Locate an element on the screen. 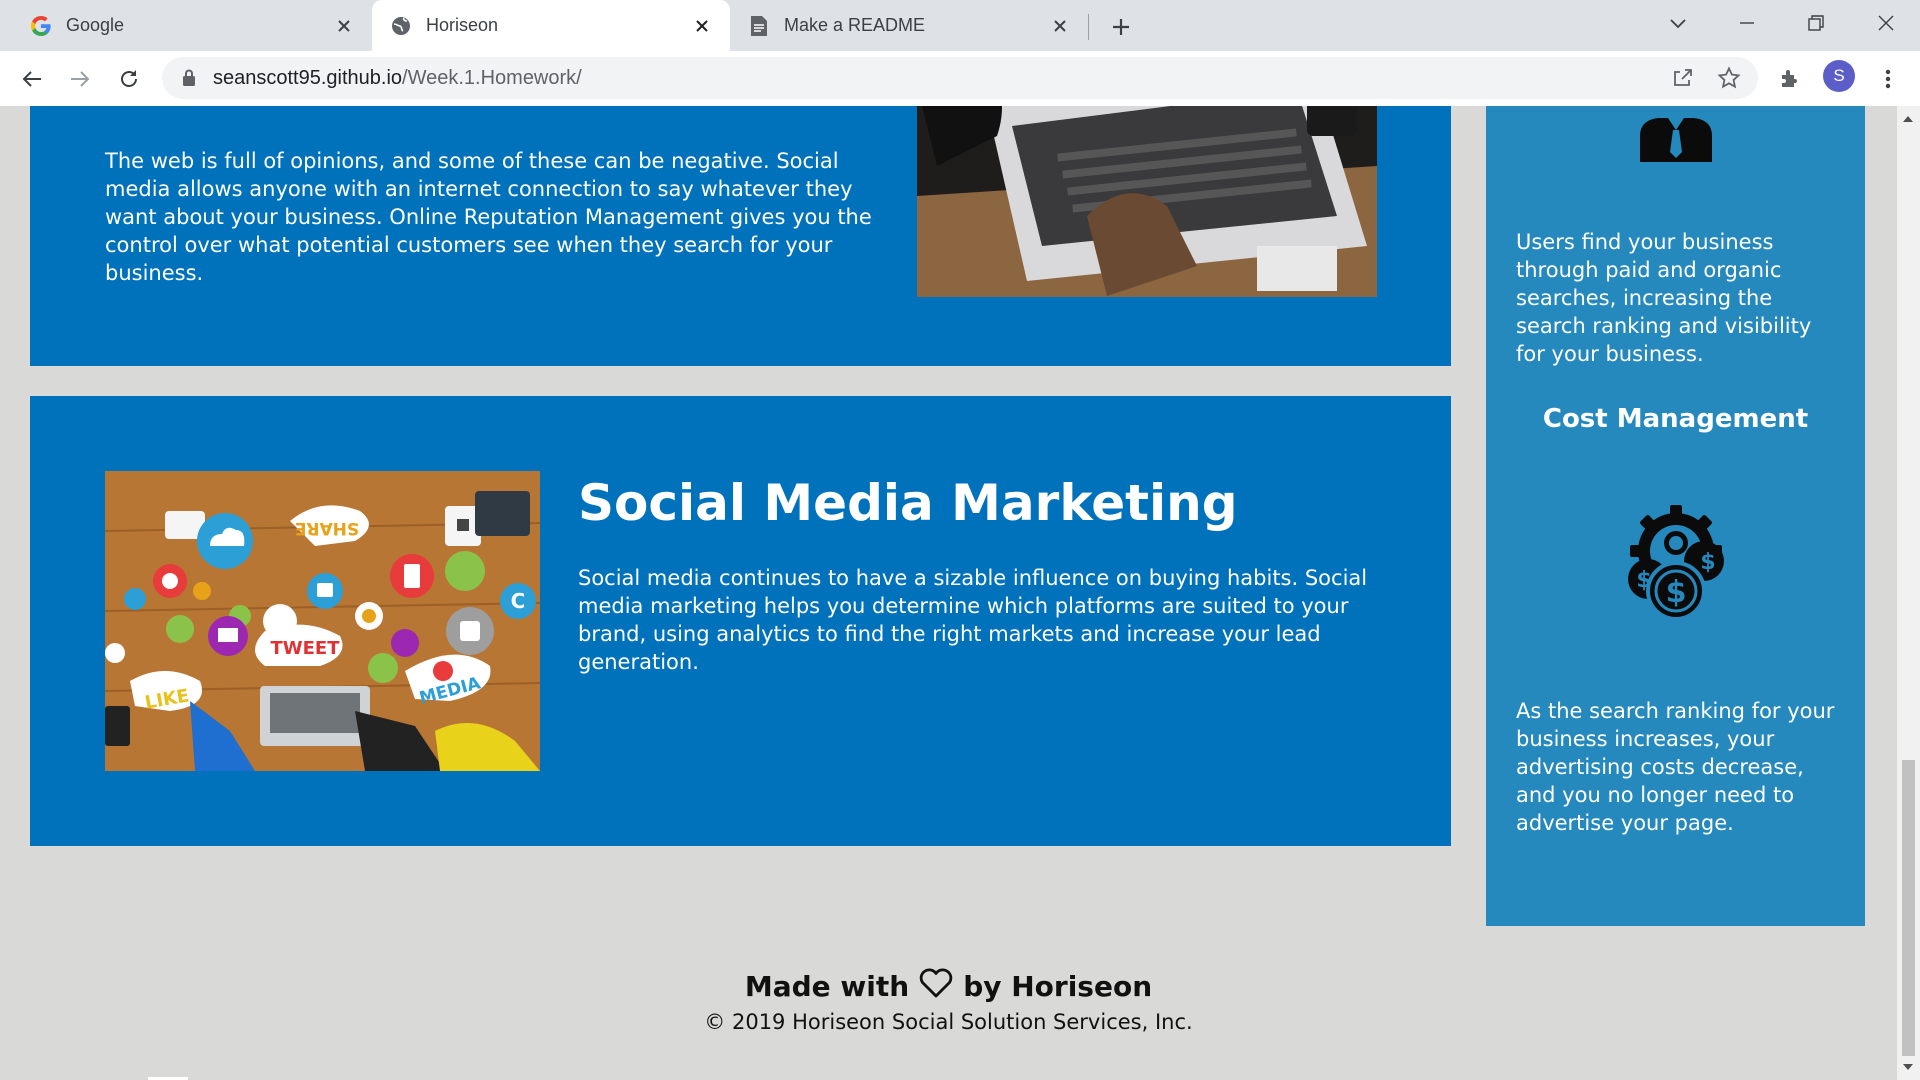 The image size is (1920, 1080). tab-search-chevron-icon is located at coordinates (1678, 23).